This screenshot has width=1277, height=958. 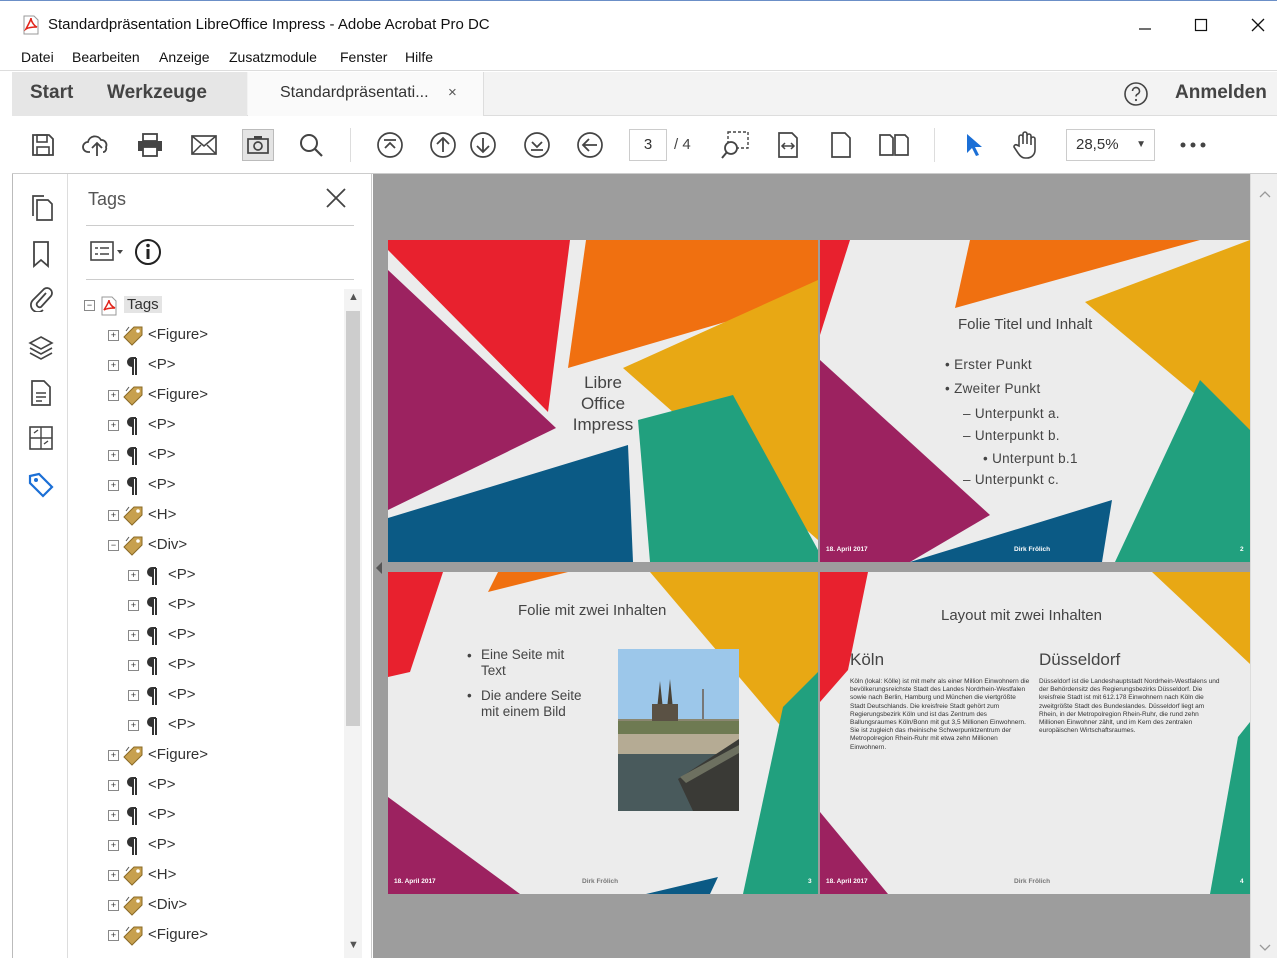 I want to click on help-icon, so click(x=1136, y=94).